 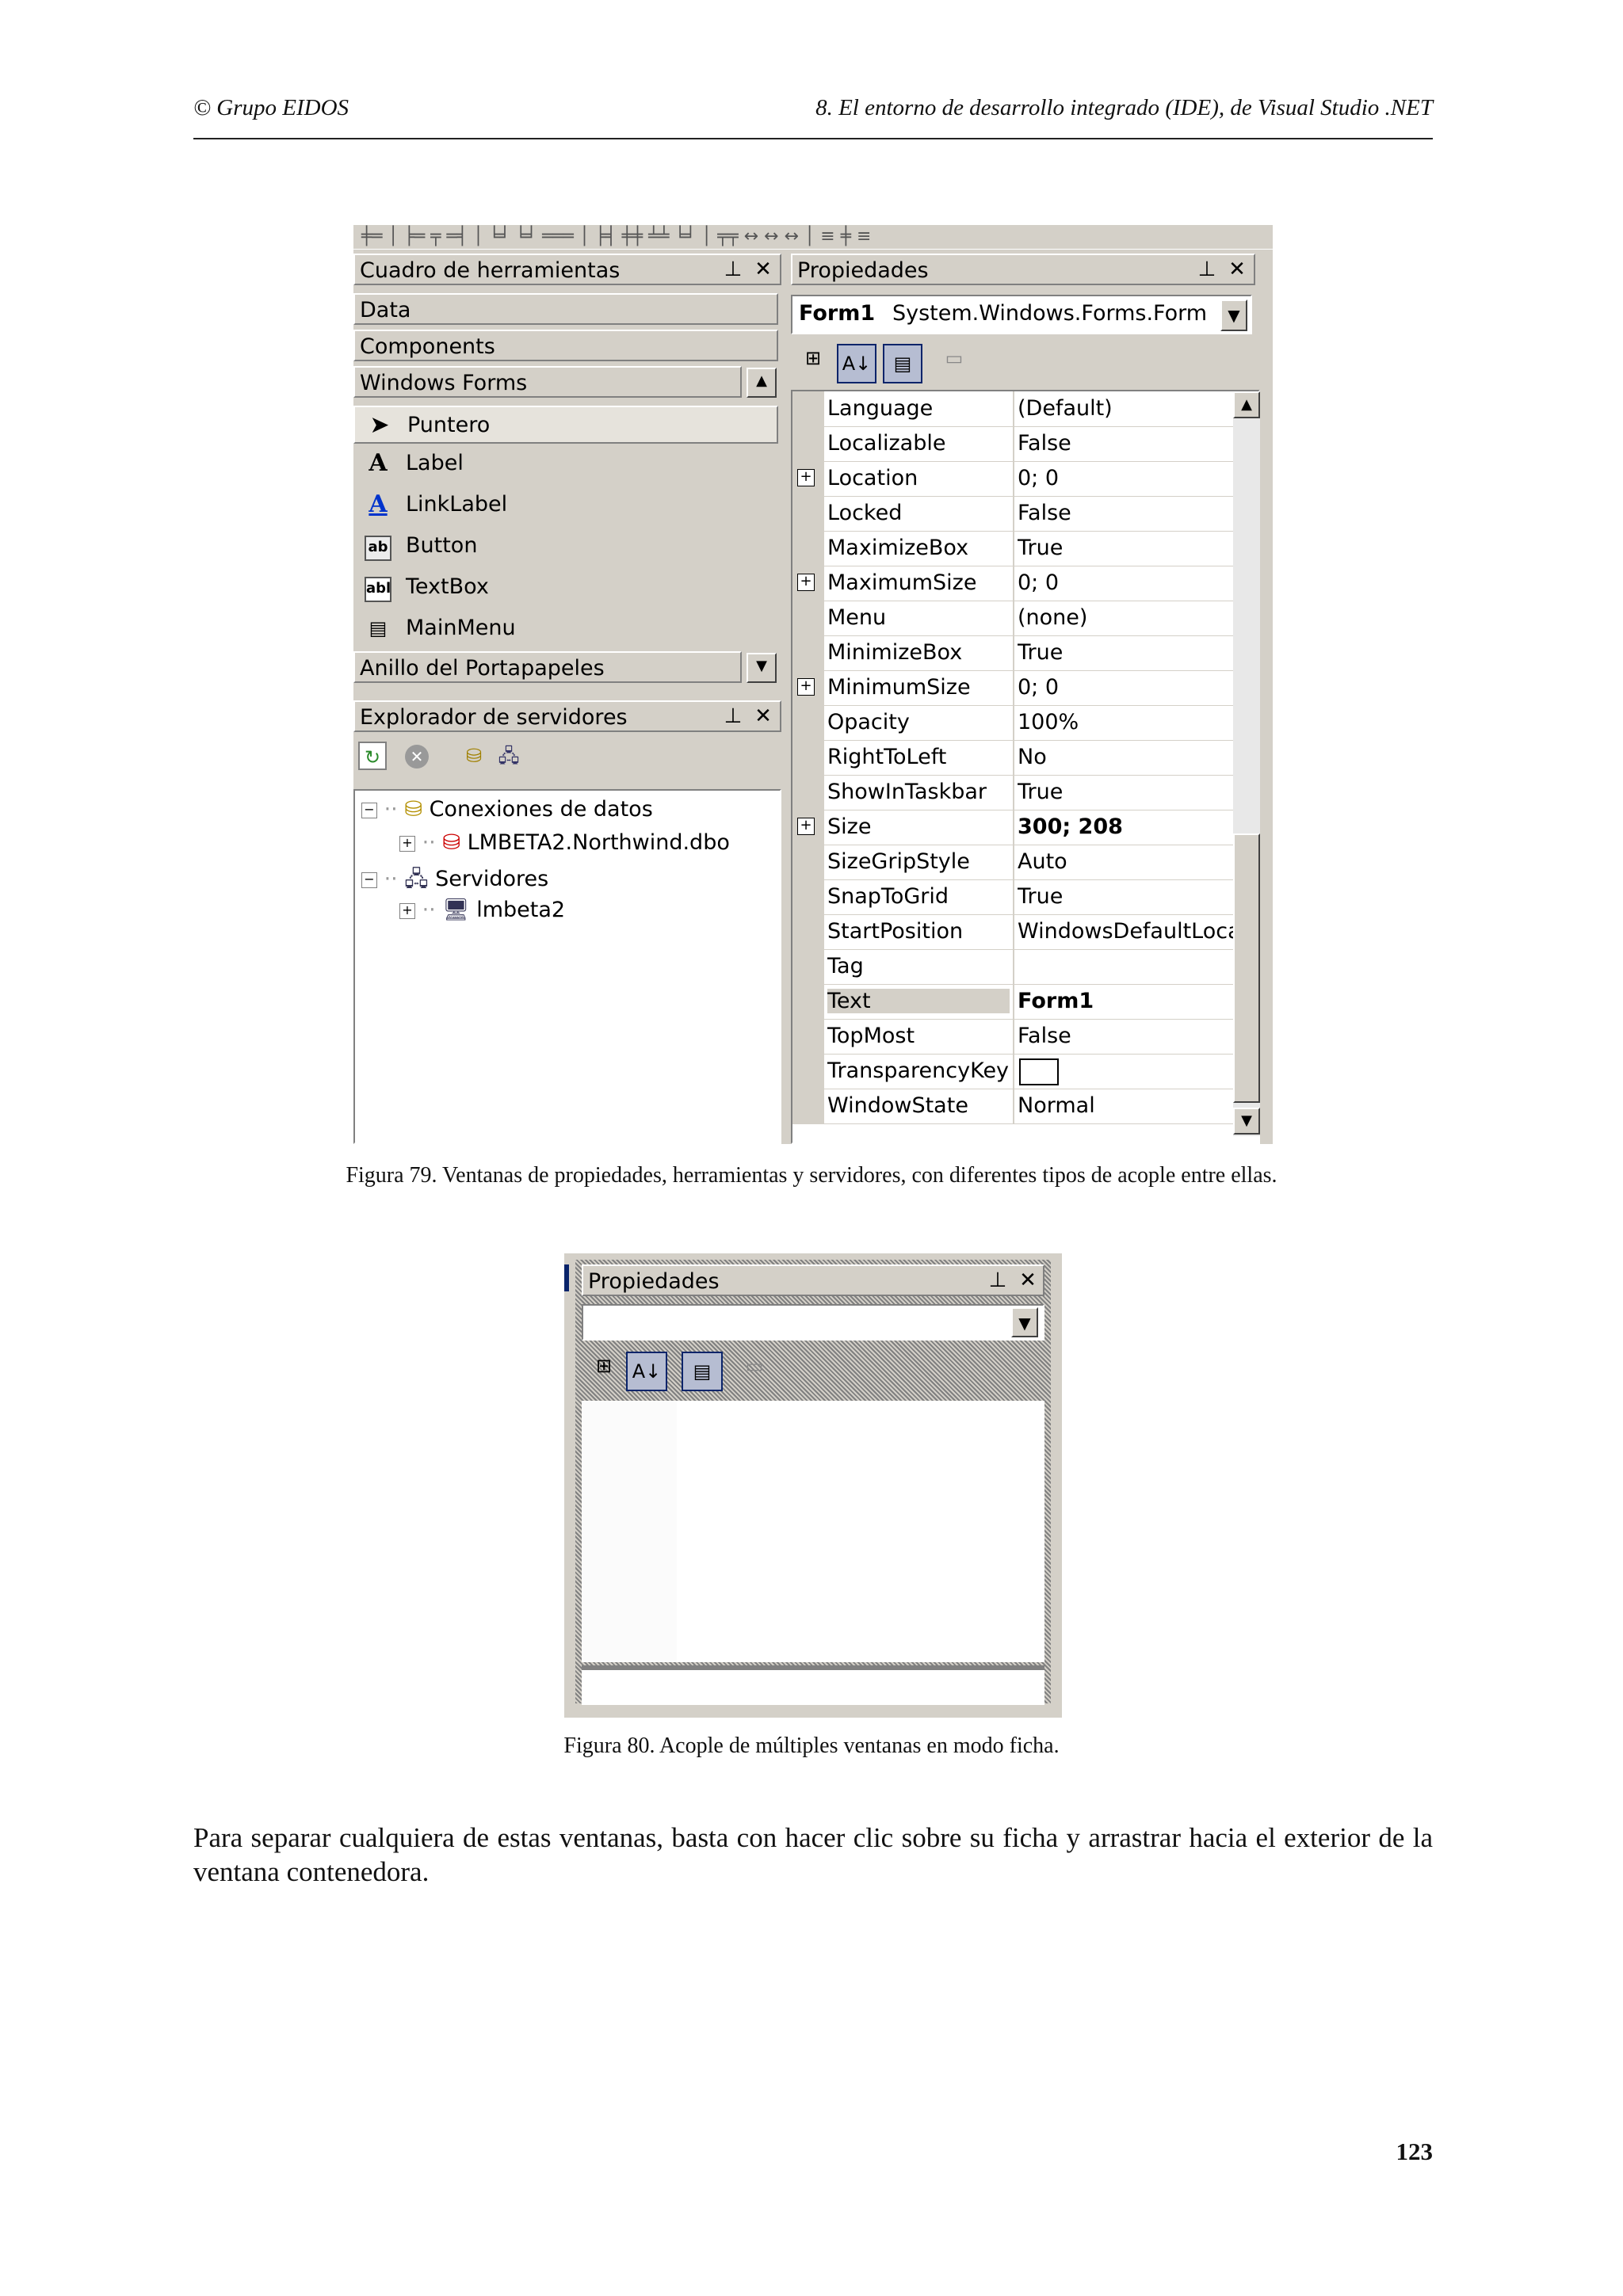 What do you see at coordinates (565, 464) in the screenshot?
I see `toolbox-item-label: A Label` at bounding box center [565, 464].